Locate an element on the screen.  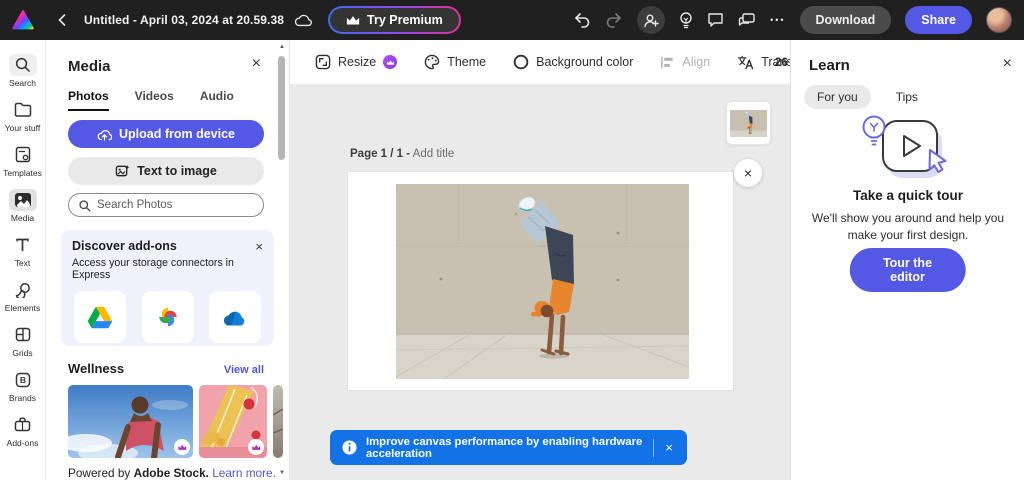
wellness-section-title: Wellness is located at coordinates (96, 368).